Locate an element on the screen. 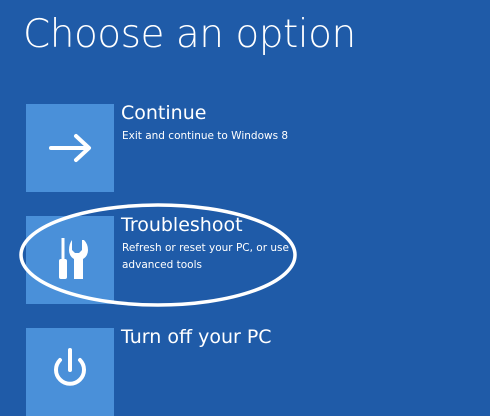 Image resolution: width=490 pixels, height=416 pixels. troubleshoot-label: Troubleshoot is located at coordinates (182, 225).